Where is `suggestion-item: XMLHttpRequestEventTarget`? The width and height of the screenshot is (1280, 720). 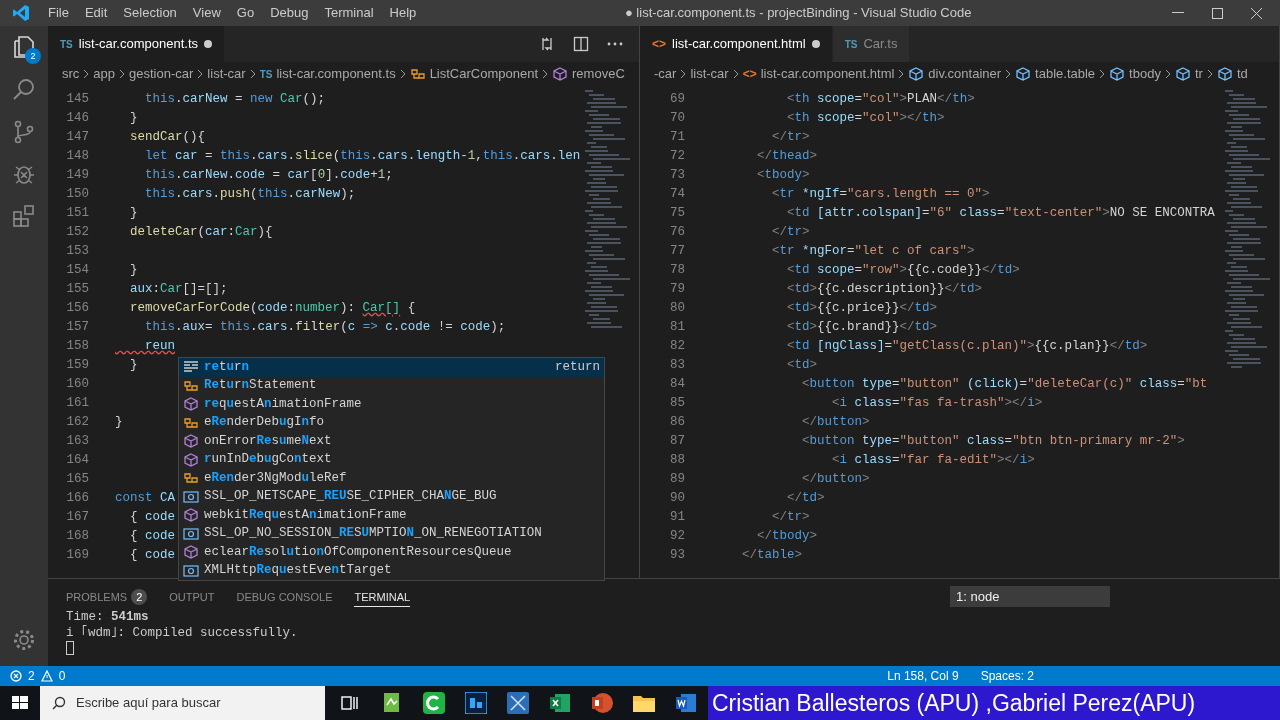
suggestion-item: XMLHttpRequestEventTarget is located at coordinates (391, 570).